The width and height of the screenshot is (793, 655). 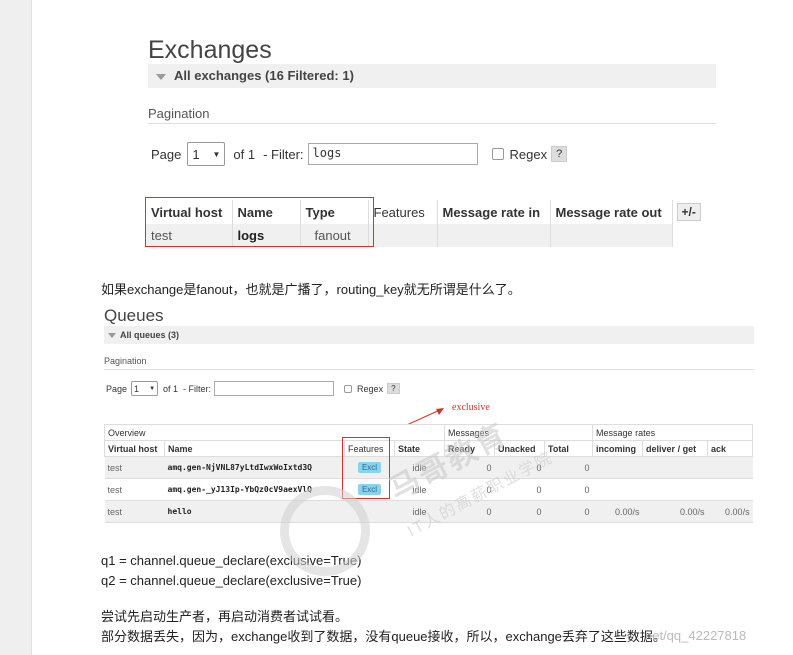 I want to click on group-messages: Messages, so click(x=519, y=432).